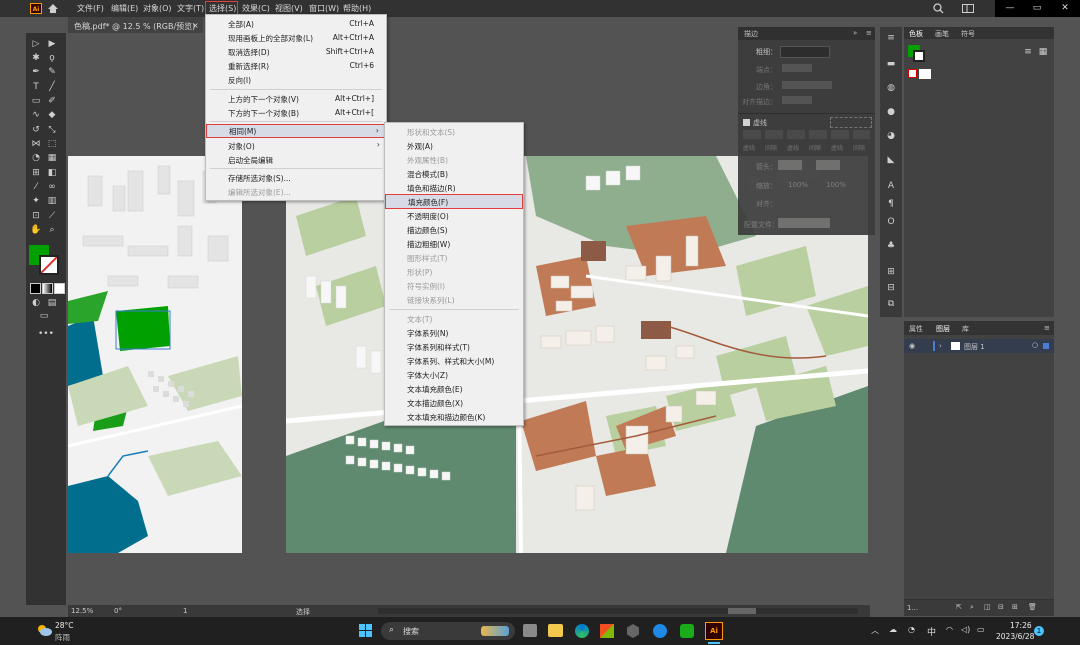 This screenshot has height=645, width=1080. What do you see at coordinates (798, 185) in the screenshot?
I see `start-scale-value: 100%` at bounding box center [798, 185].